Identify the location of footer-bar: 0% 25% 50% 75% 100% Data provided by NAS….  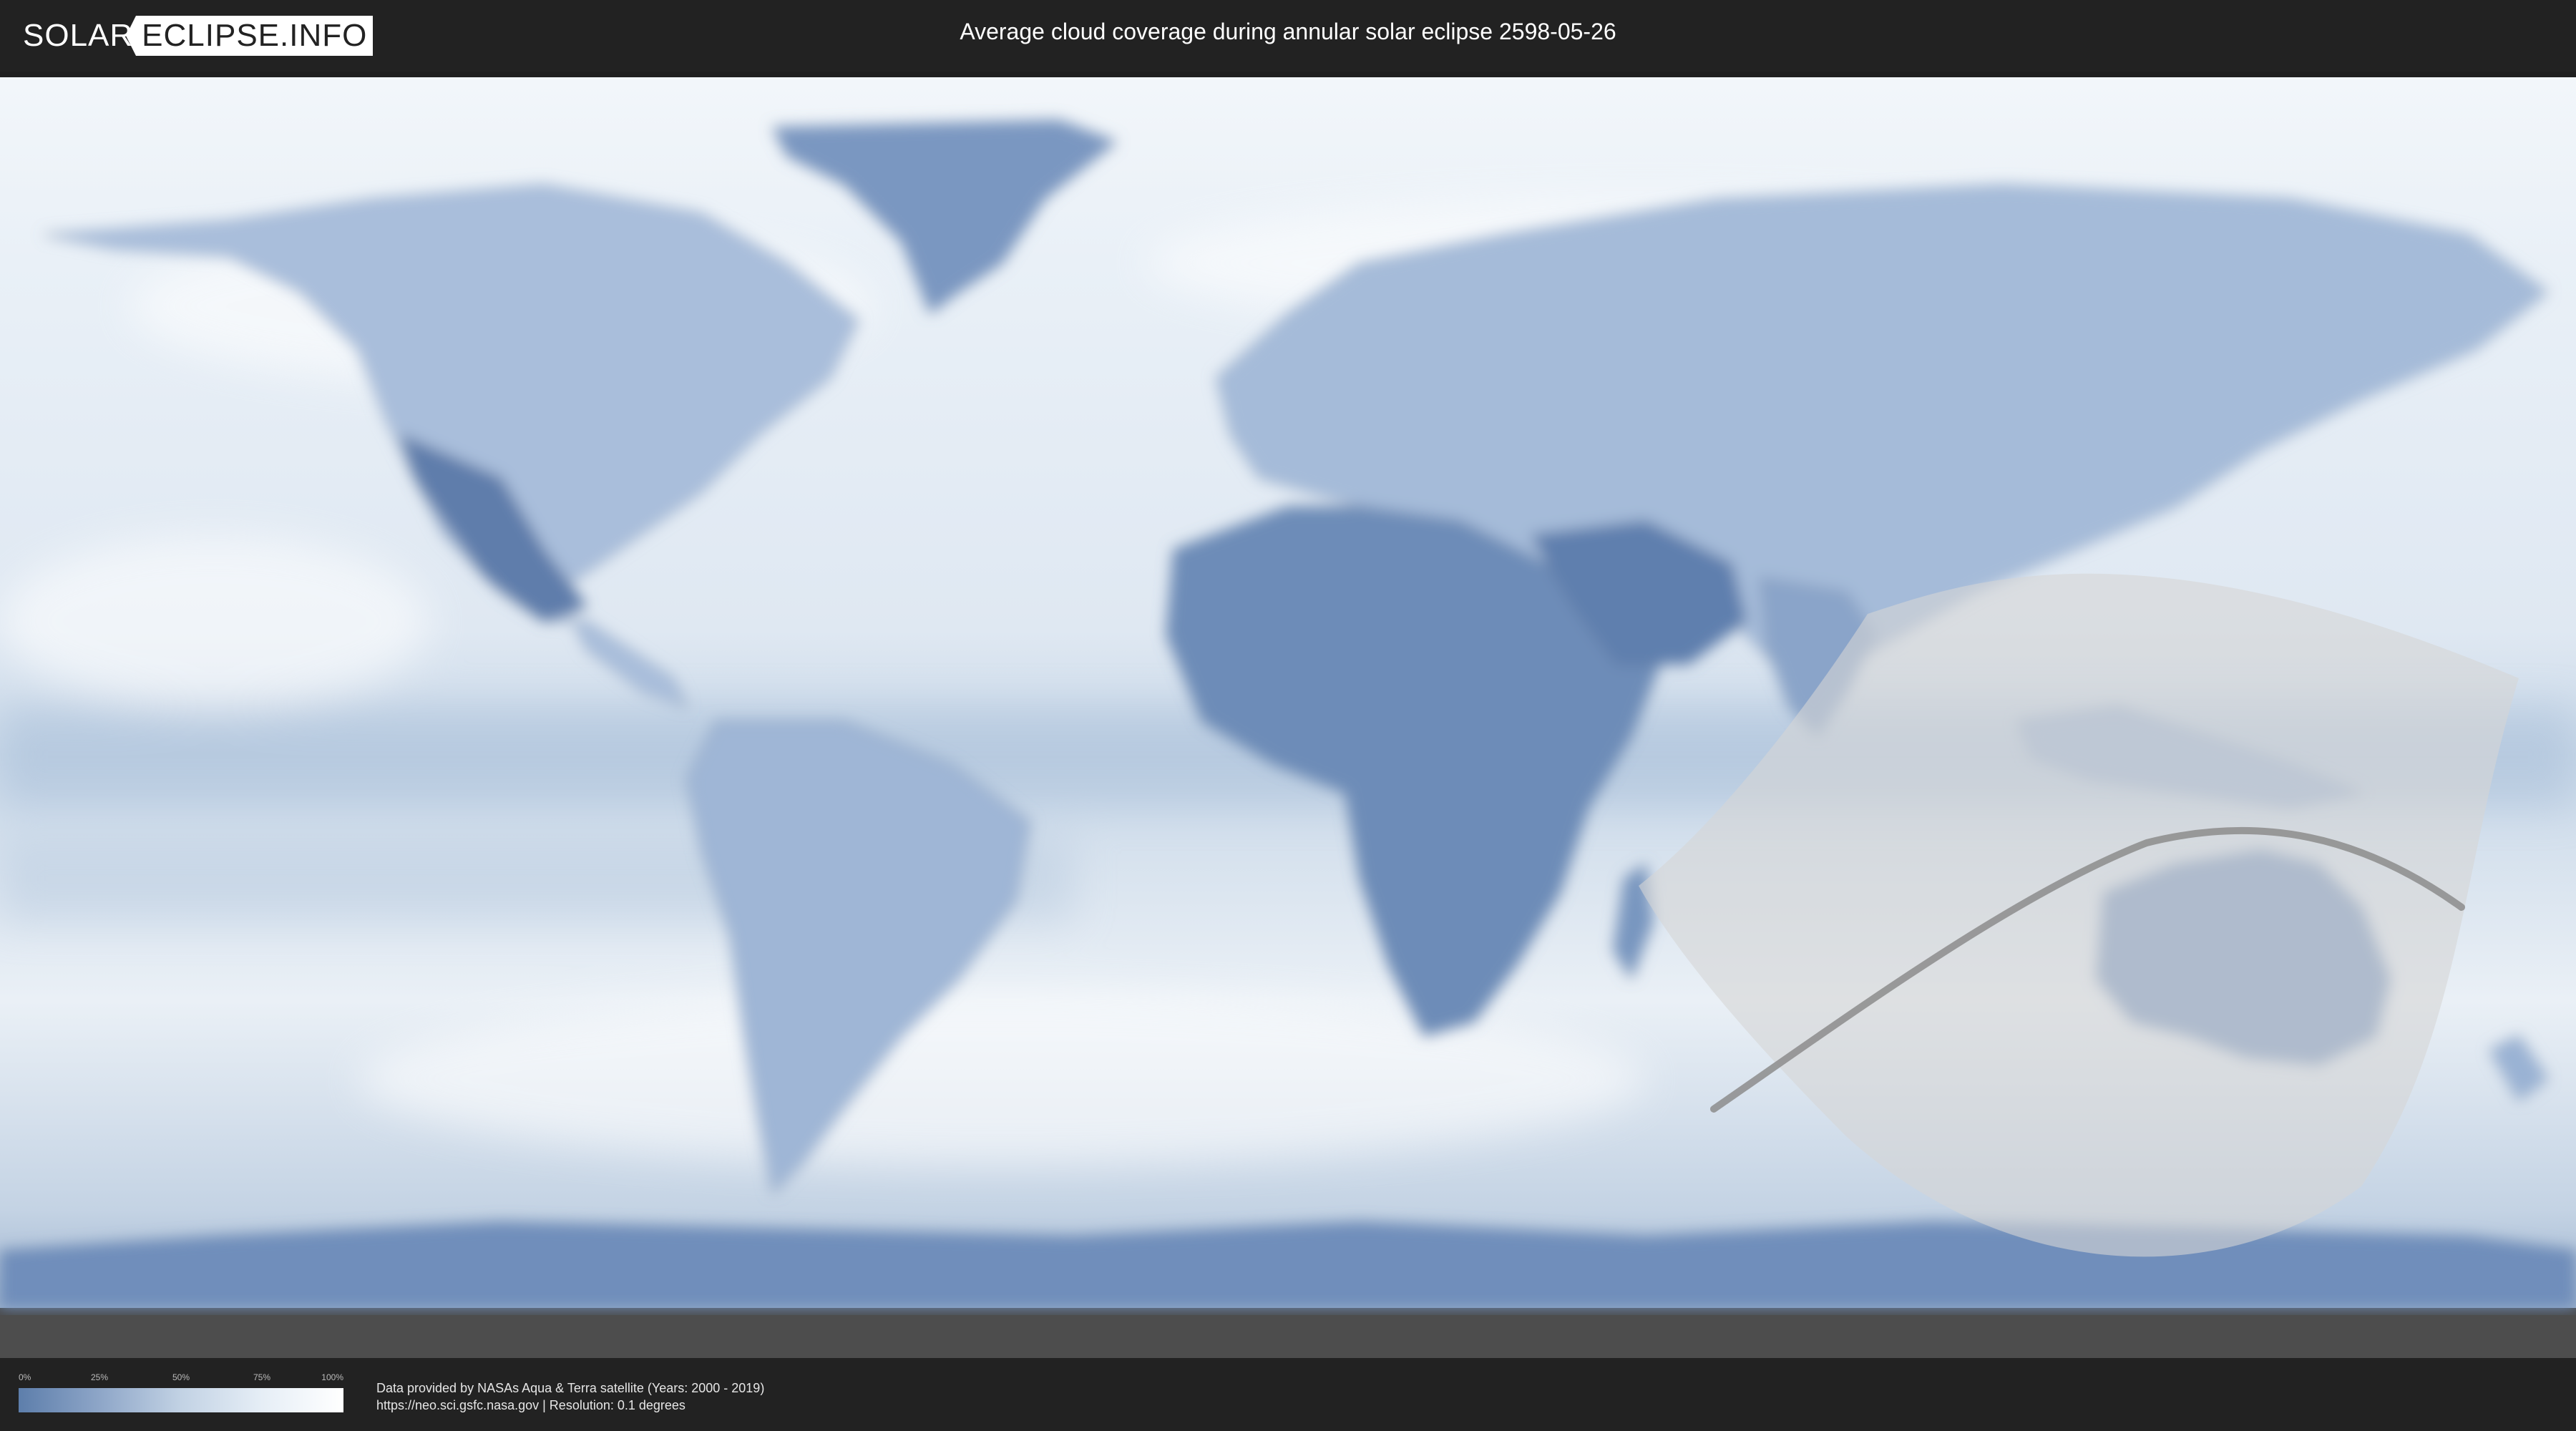
(1288, 1394).